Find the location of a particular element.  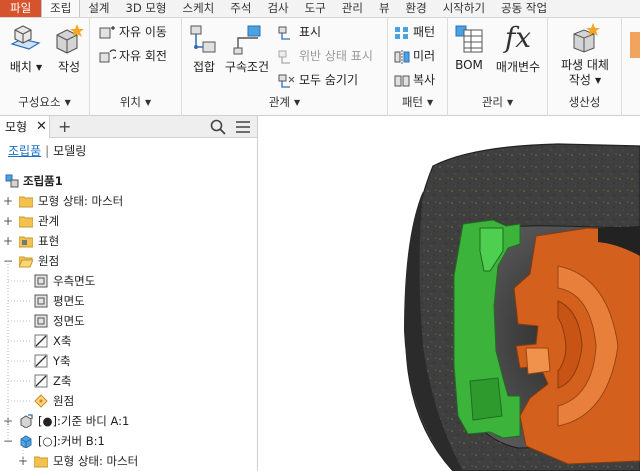

free-rotate-icon is located at coordinates (109, 55).